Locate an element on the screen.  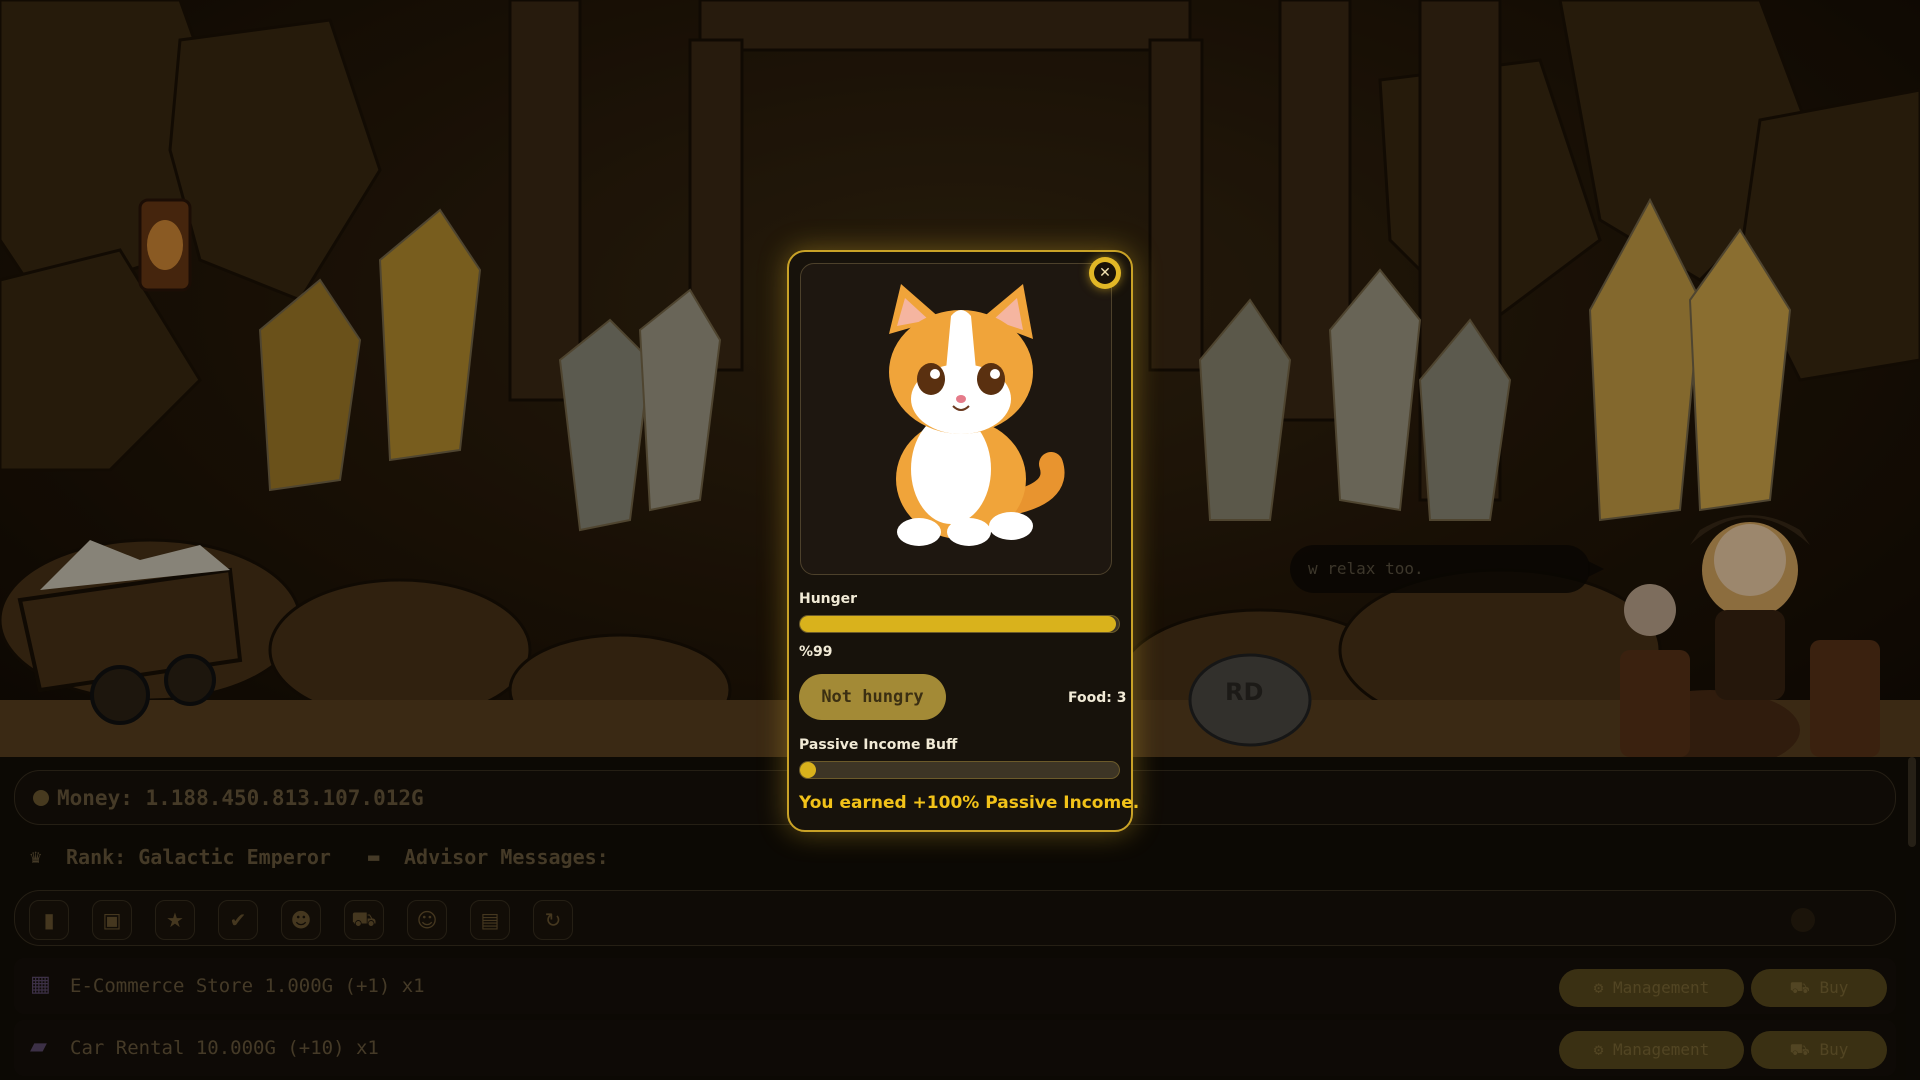
svg-text: RD is located at coordinates (1244, 692).